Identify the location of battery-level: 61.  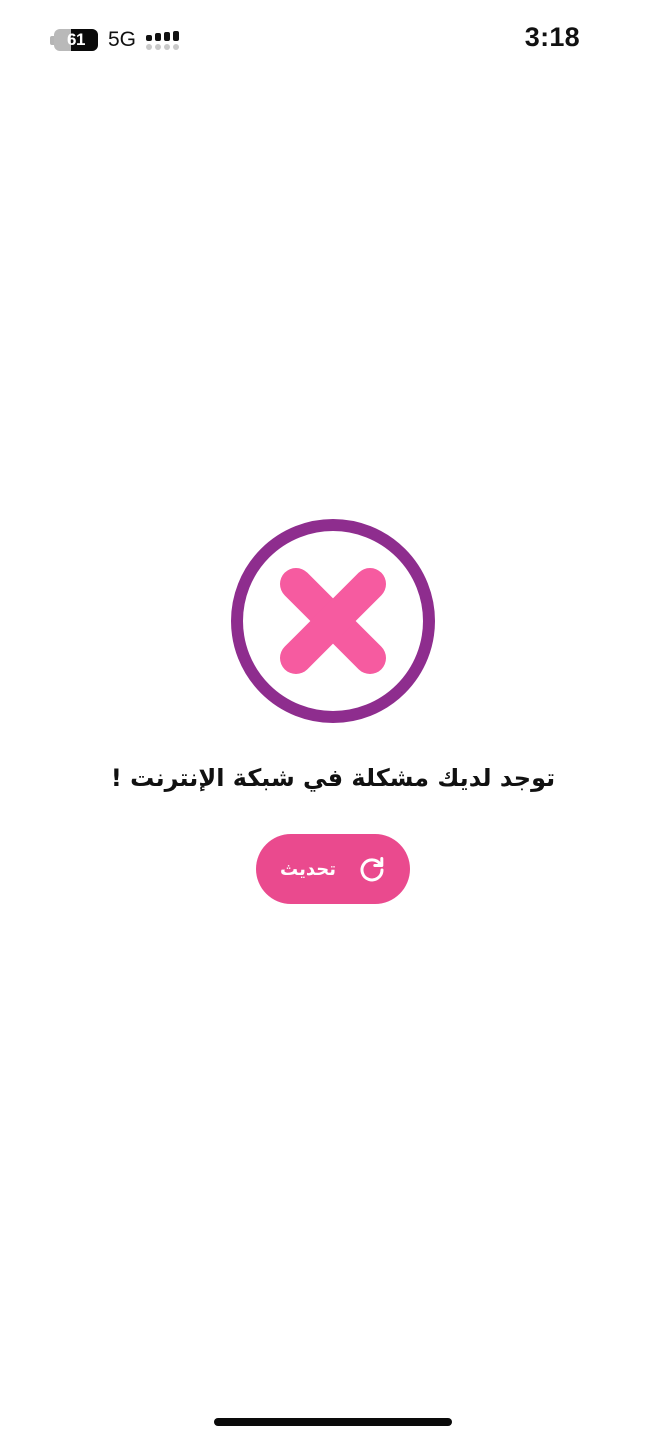
(76, 39).